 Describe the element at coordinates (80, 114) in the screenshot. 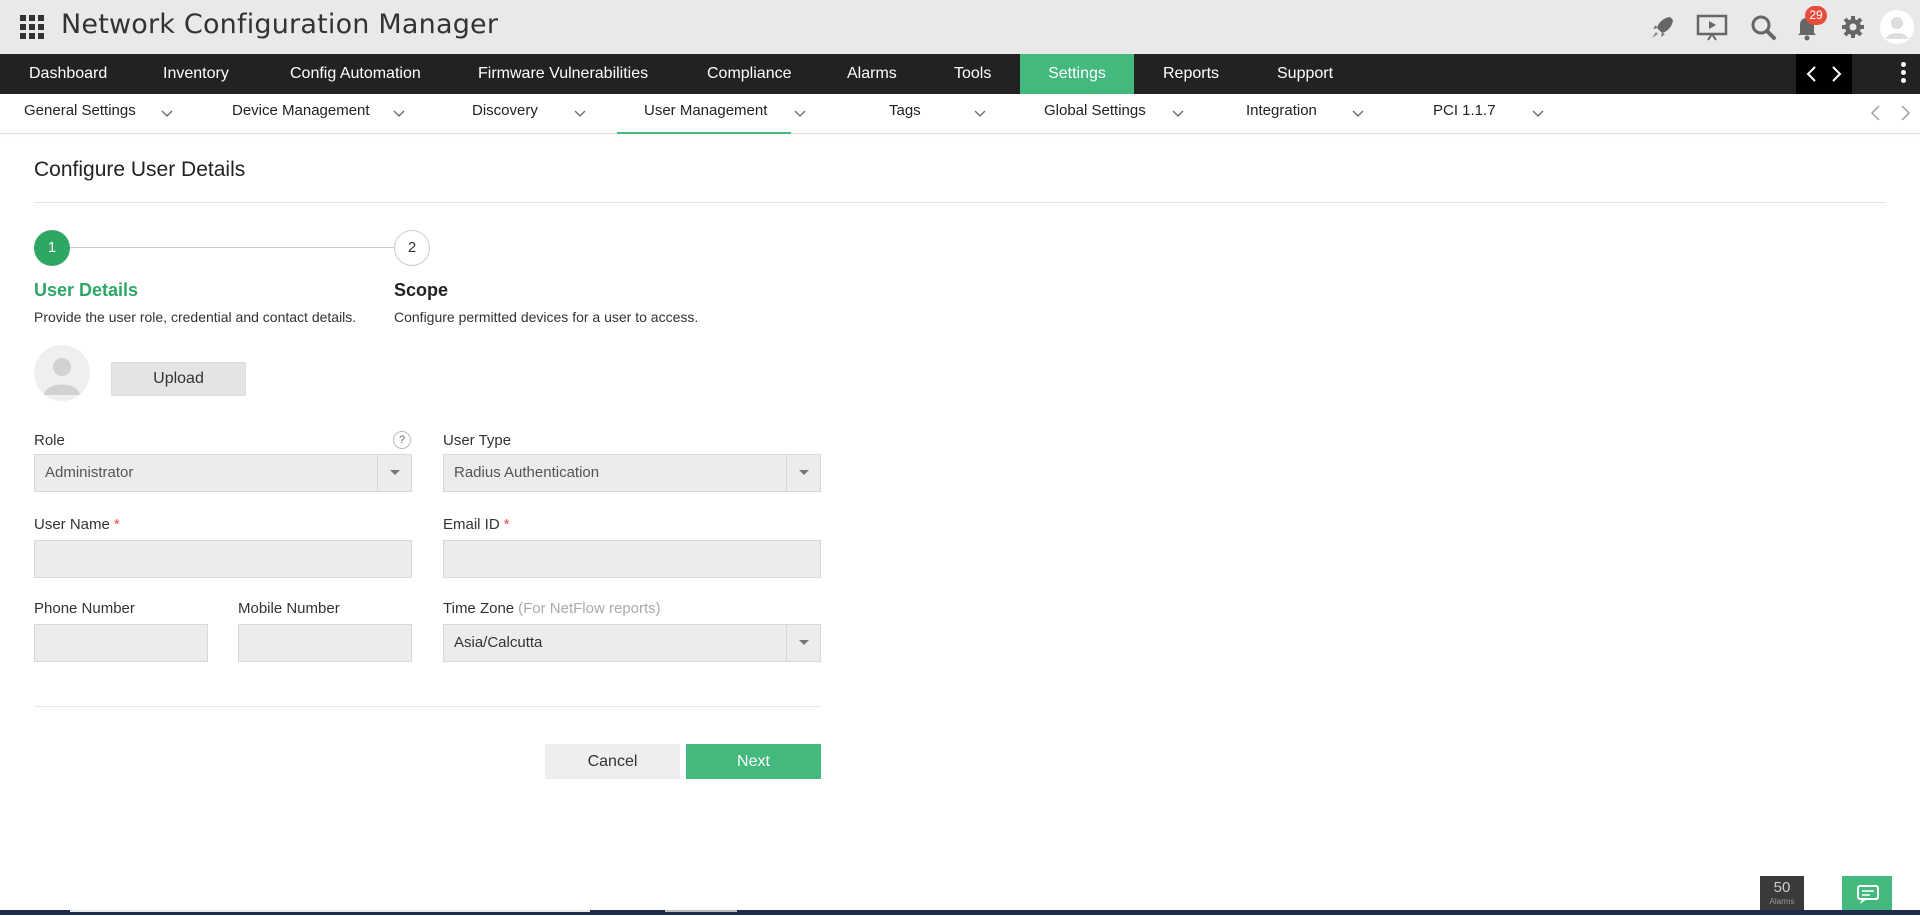

I see `subnav-general-settings: General Settings` at that location.